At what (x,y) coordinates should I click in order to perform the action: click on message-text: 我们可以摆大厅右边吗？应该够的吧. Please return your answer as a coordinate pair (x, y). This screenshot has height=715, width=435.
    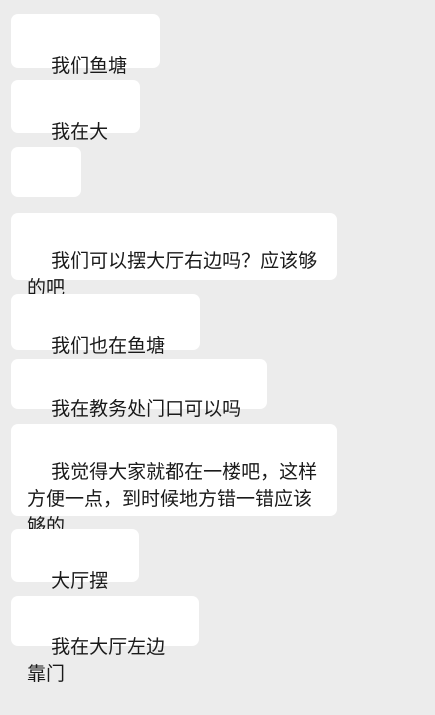
    Looking at the image, I should click on (172, 274).